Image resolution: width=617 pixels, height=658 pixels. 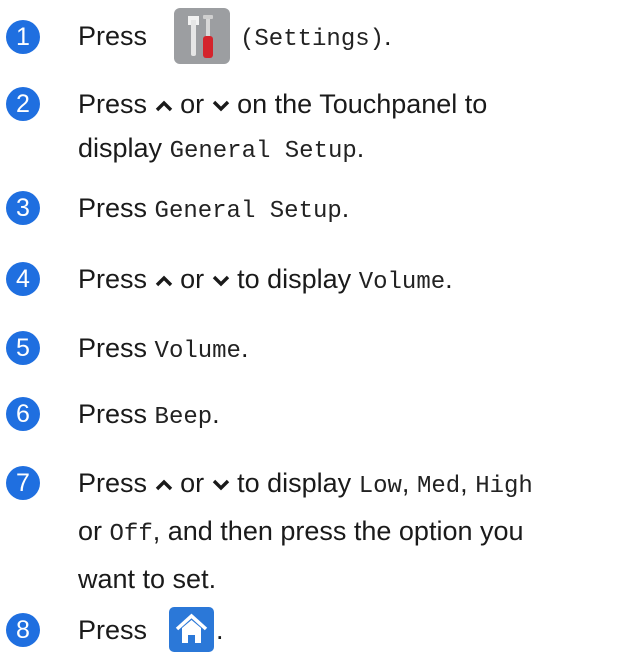 I want to click on step-text: Press Beep., so click(x=346, y=416).